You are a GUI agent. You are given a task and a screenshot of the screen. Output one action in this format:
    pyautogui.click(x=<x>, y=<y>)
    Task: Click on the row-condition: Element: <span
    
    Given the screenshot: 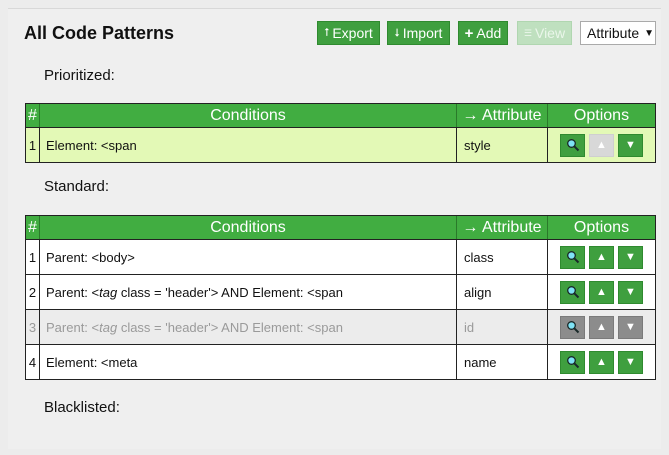 What is the action you would take?
    pyautogui.click(x=247, y=145)
    